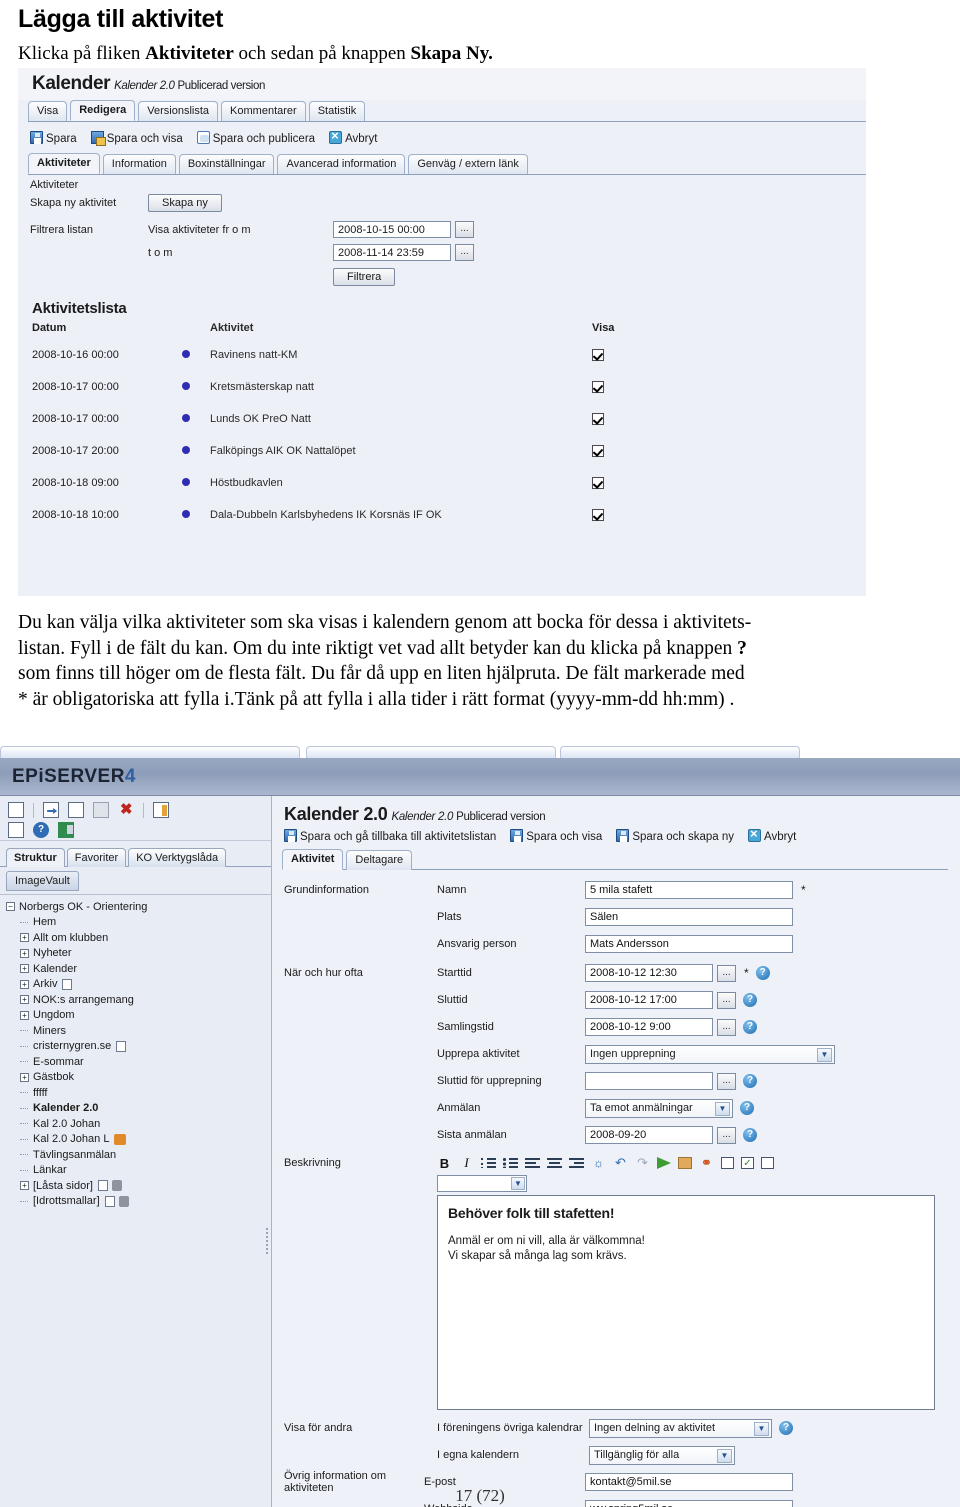 The width and height of the screenshot is (960, 1507). What do you see at coordinates (680, 1428) in the screenshot?
I see `ovriga-kalendrar-select: Ingen delning av aktivitet ▼` at bounding box center [680, 1428].